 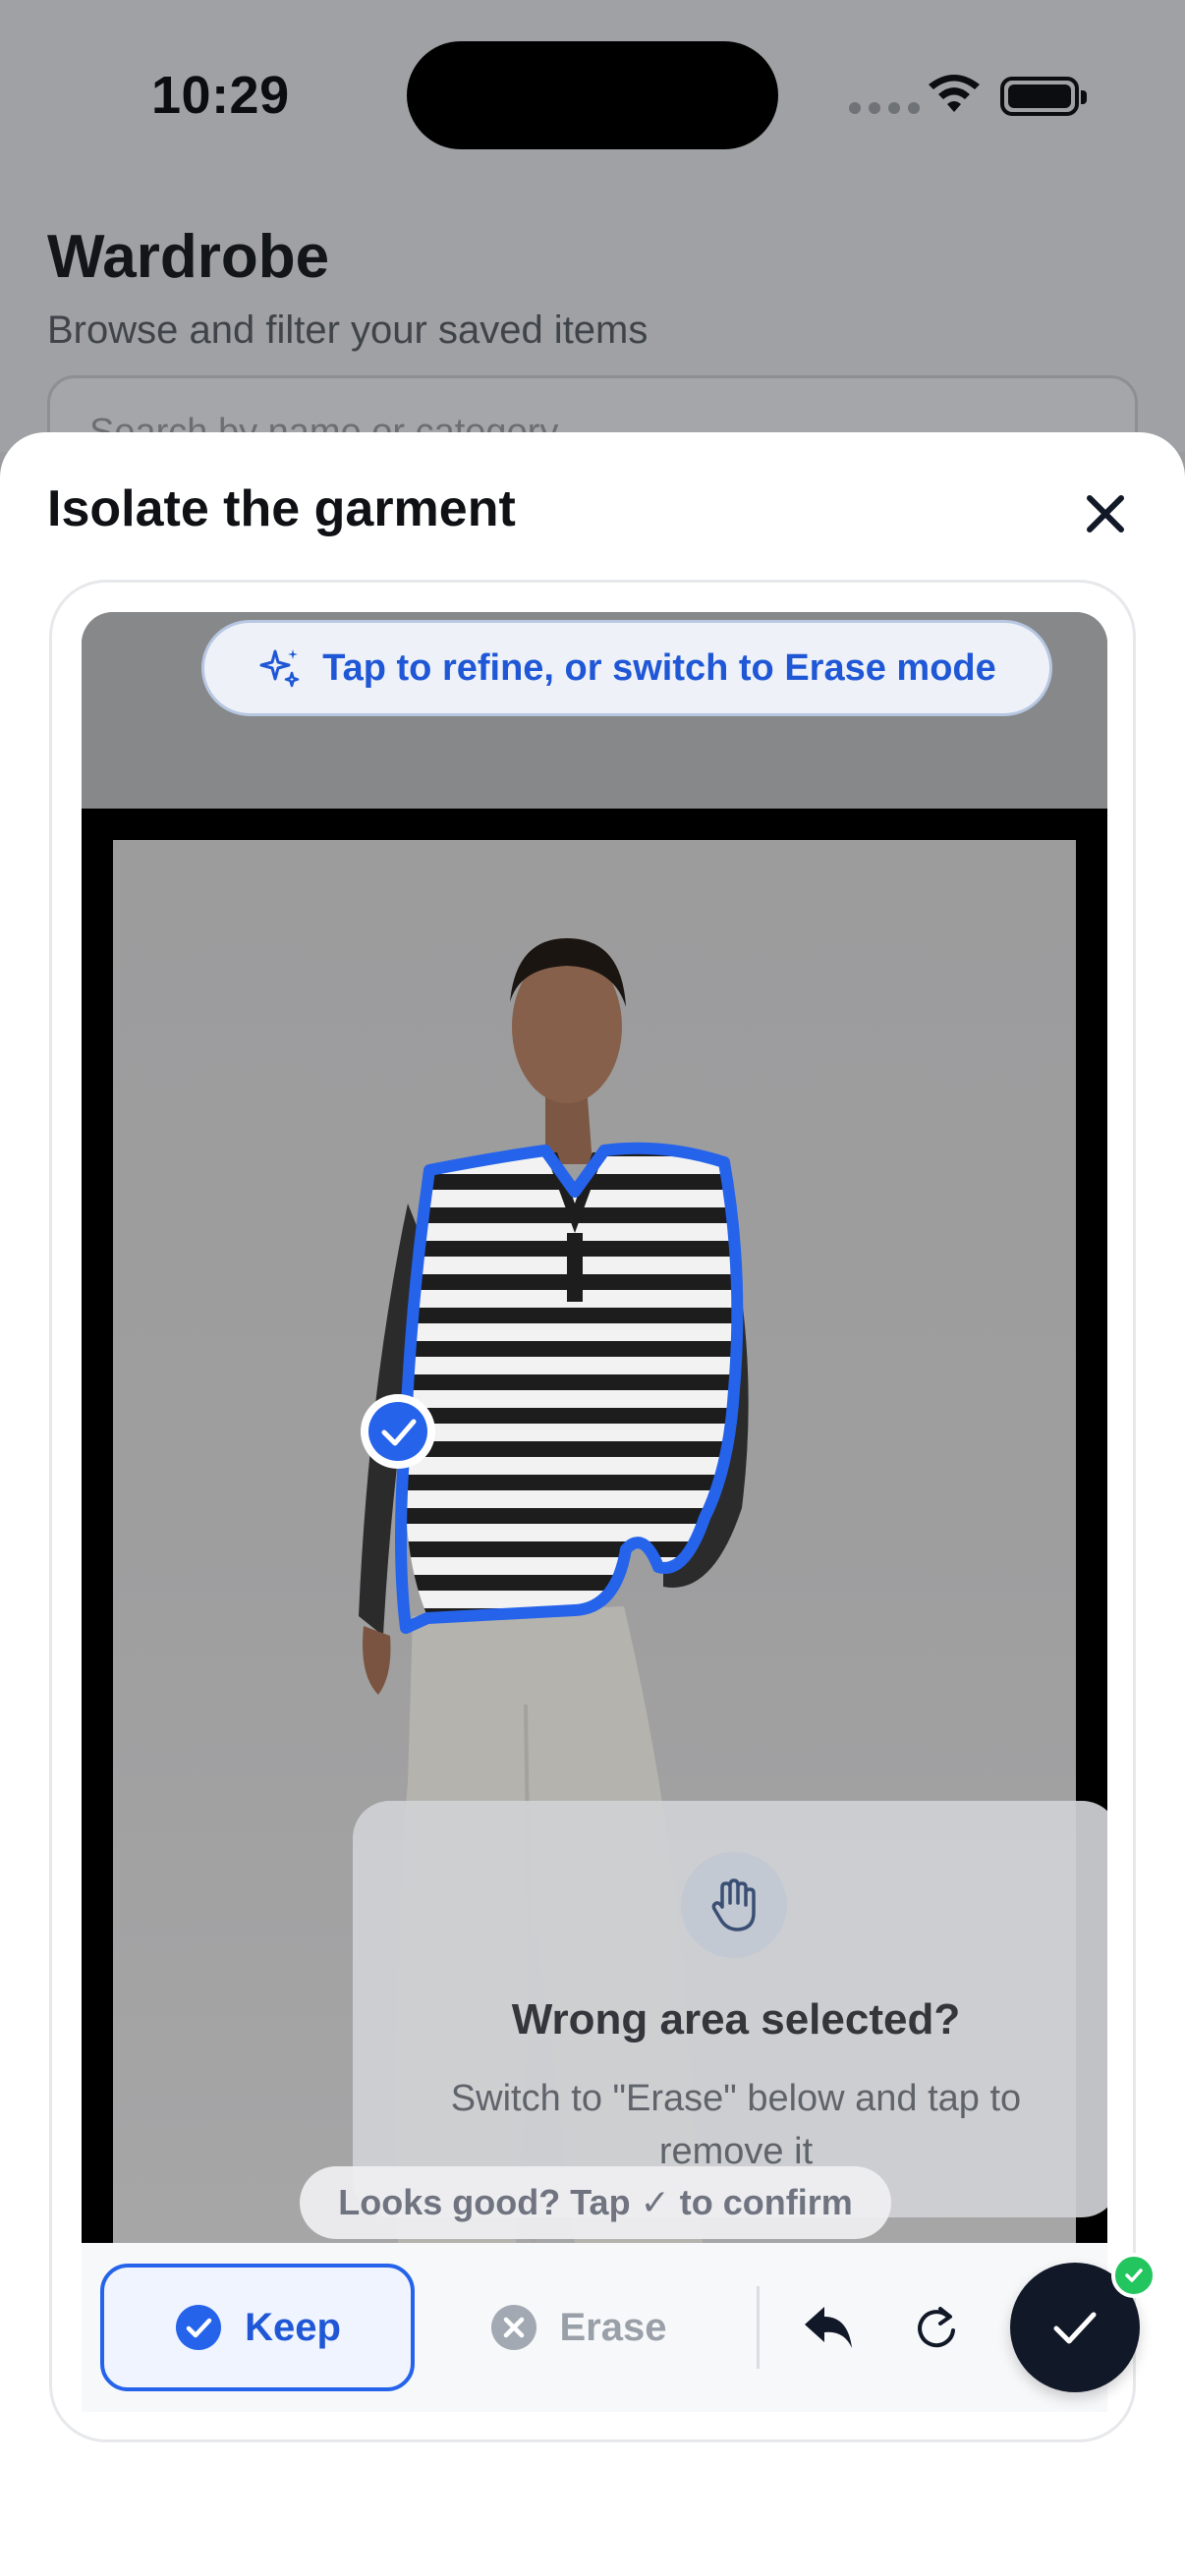 I want to click on close-icon, so click(x=1106, y=513).